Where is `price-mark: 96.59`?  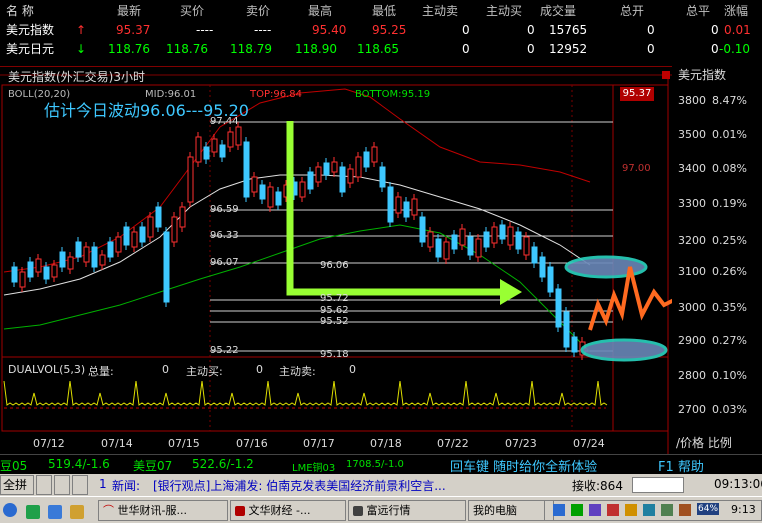 price-mark: 96.59 is located at coordinates (224, 209).